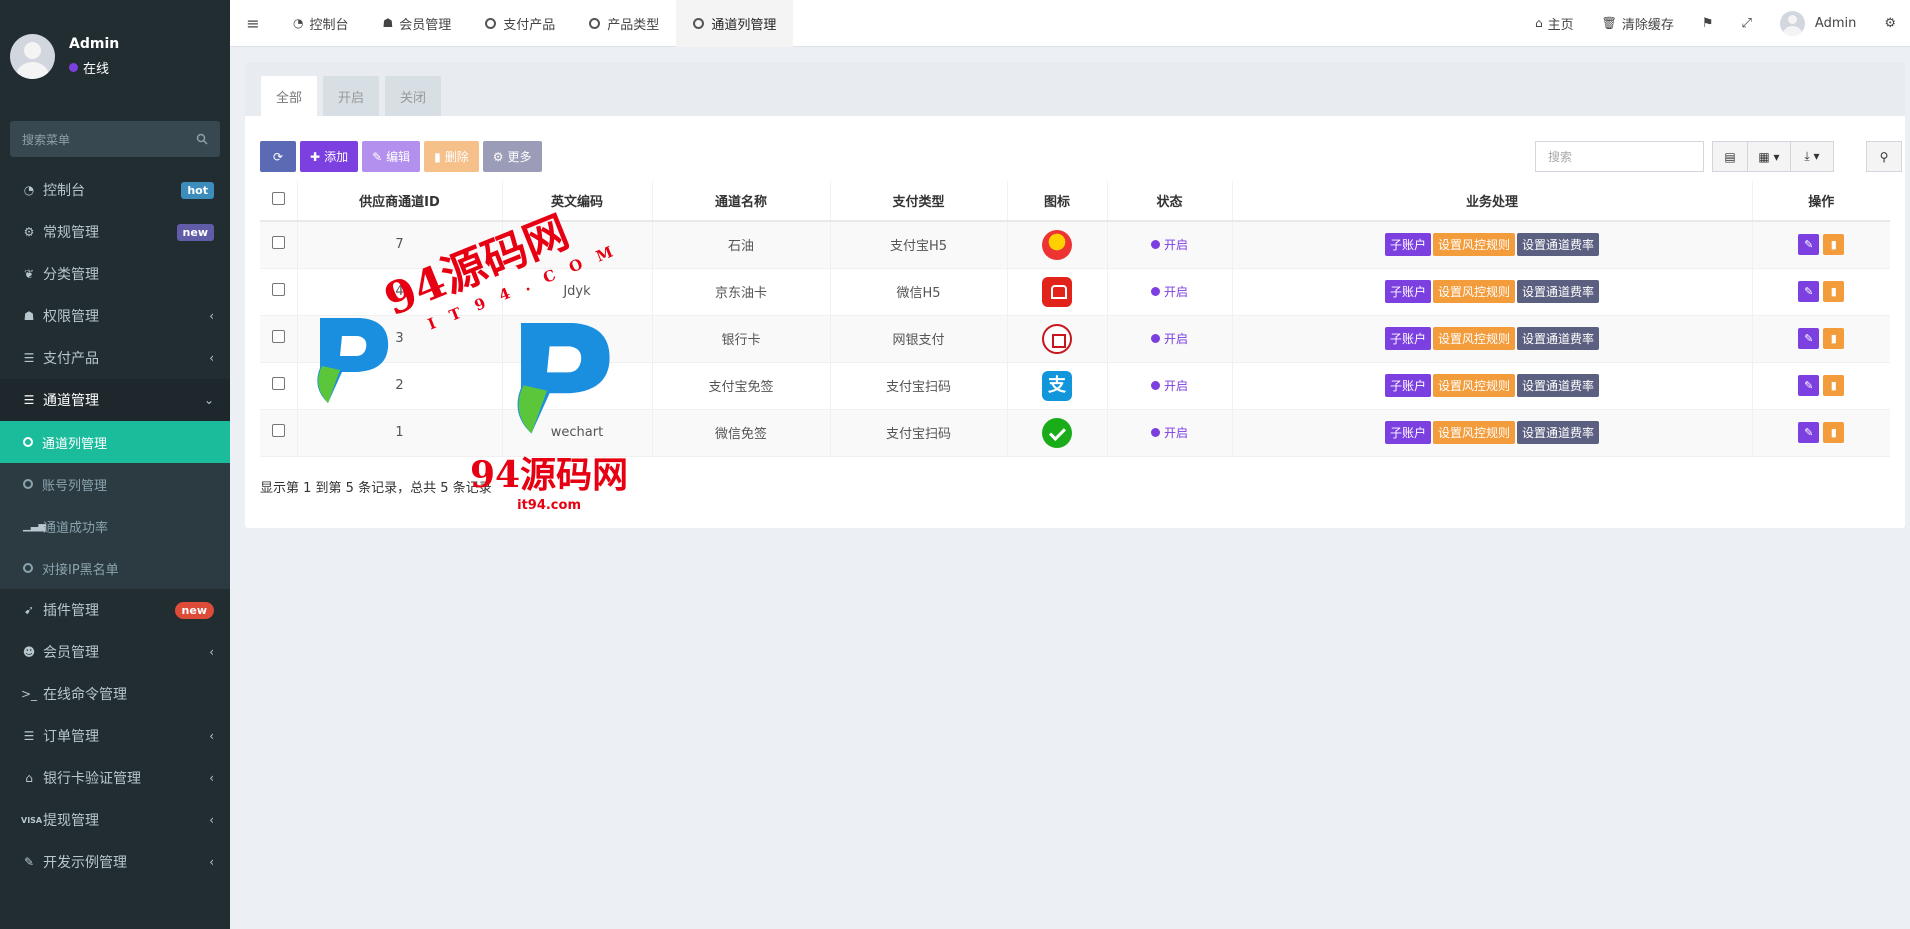 The width and height of the screenshot is (1910, 929). What do you see at coordinates (32, 56) in the screenshot?
I see `user-avatar` at bounding box center [32, 56].